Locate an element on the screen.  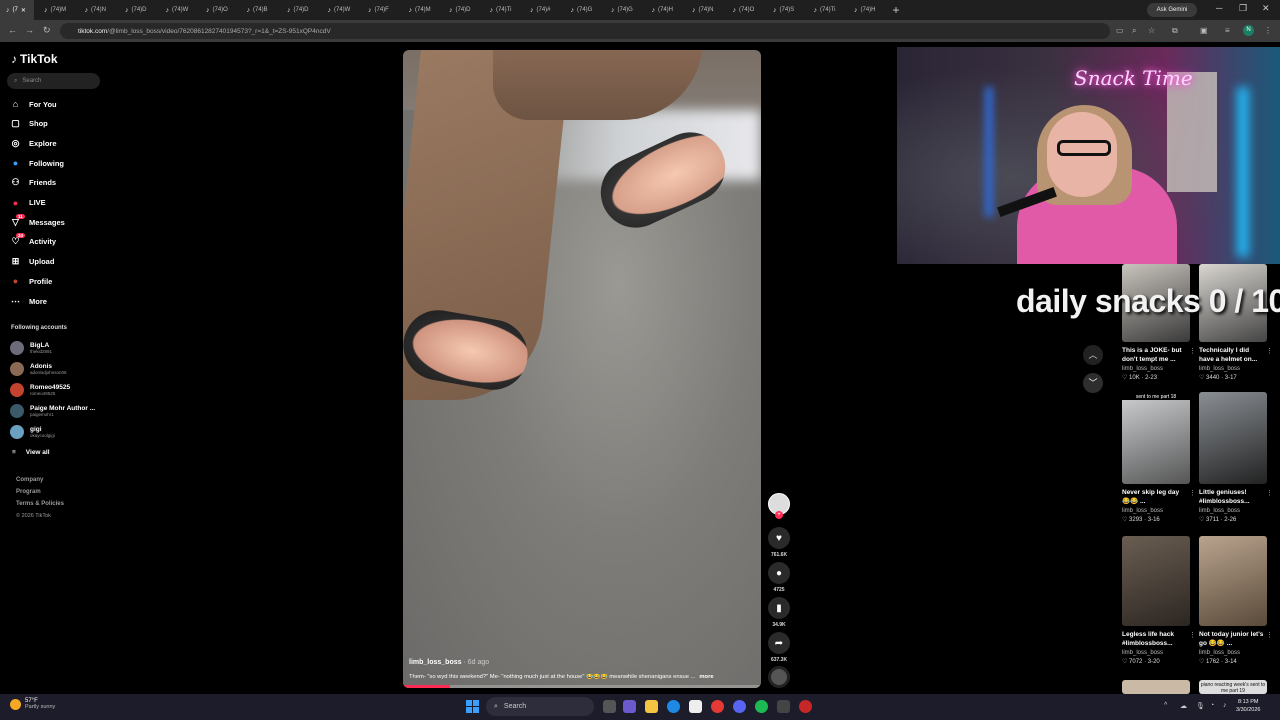
onedrive-icon: ☁ is located at coordinates (1183, 706).